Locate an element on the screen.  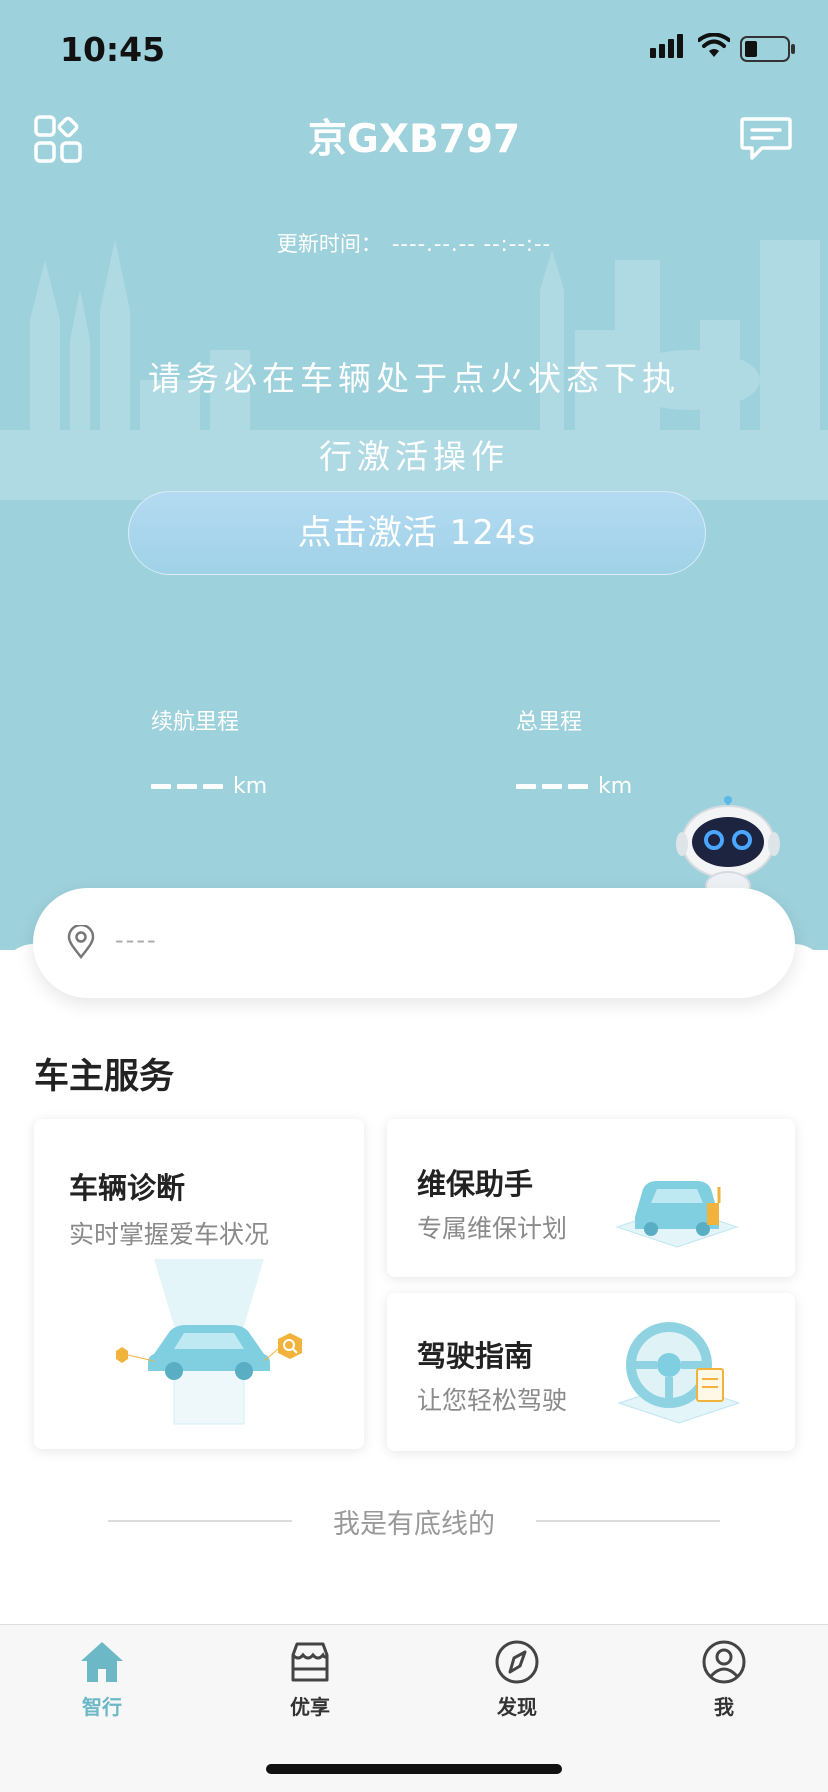
car-diagnosis-illustration is located at coordinates (209, 1342).